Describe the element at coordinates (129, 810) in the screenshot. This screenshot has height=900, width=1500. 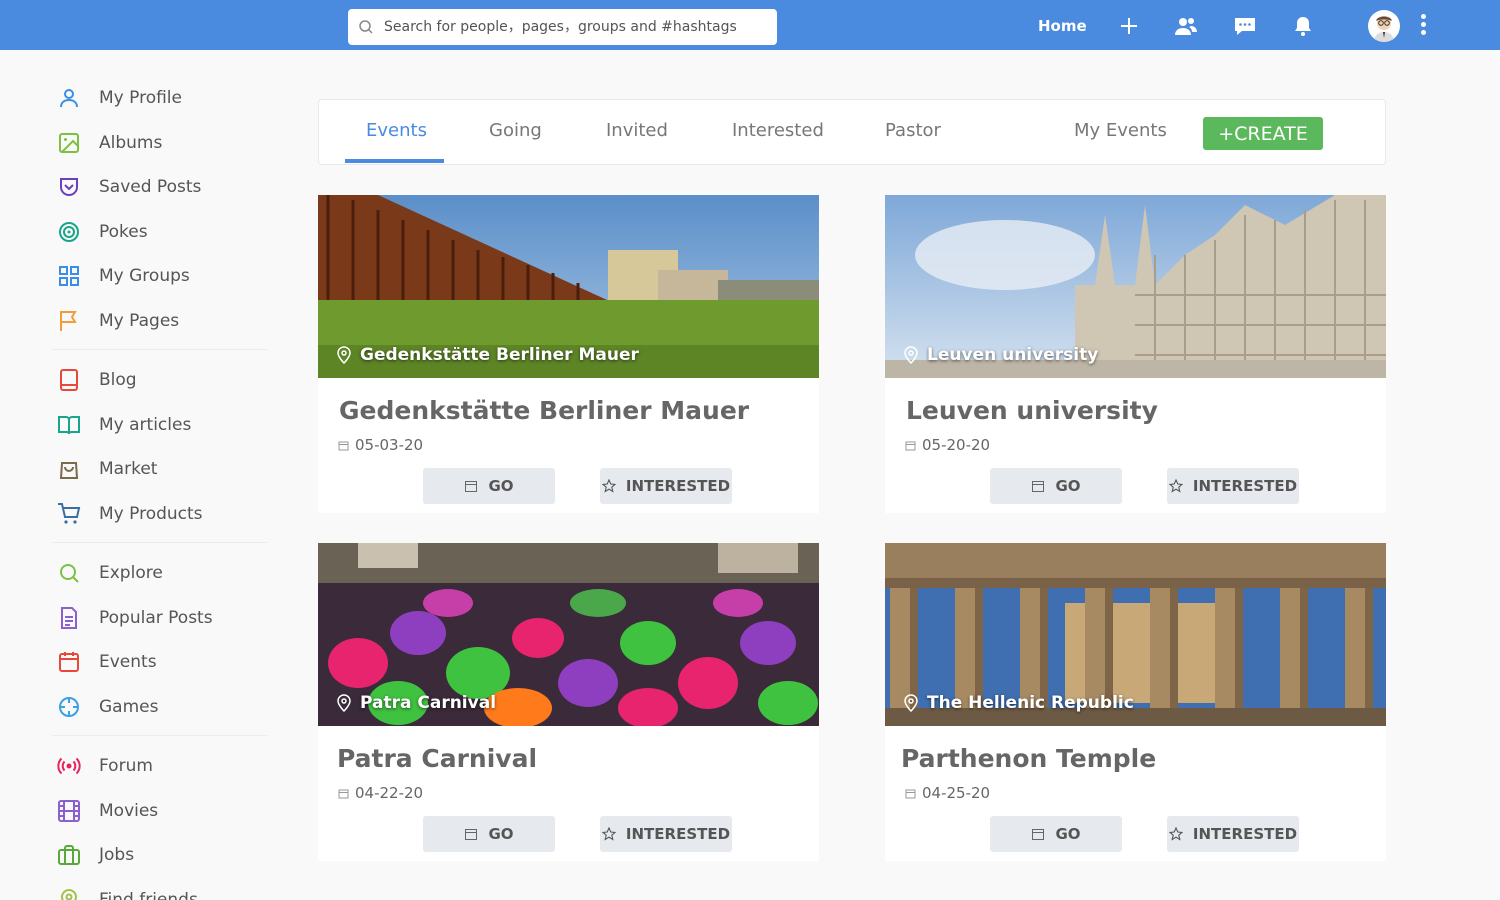
I see `sidebar-item-label: Movies` at that location.